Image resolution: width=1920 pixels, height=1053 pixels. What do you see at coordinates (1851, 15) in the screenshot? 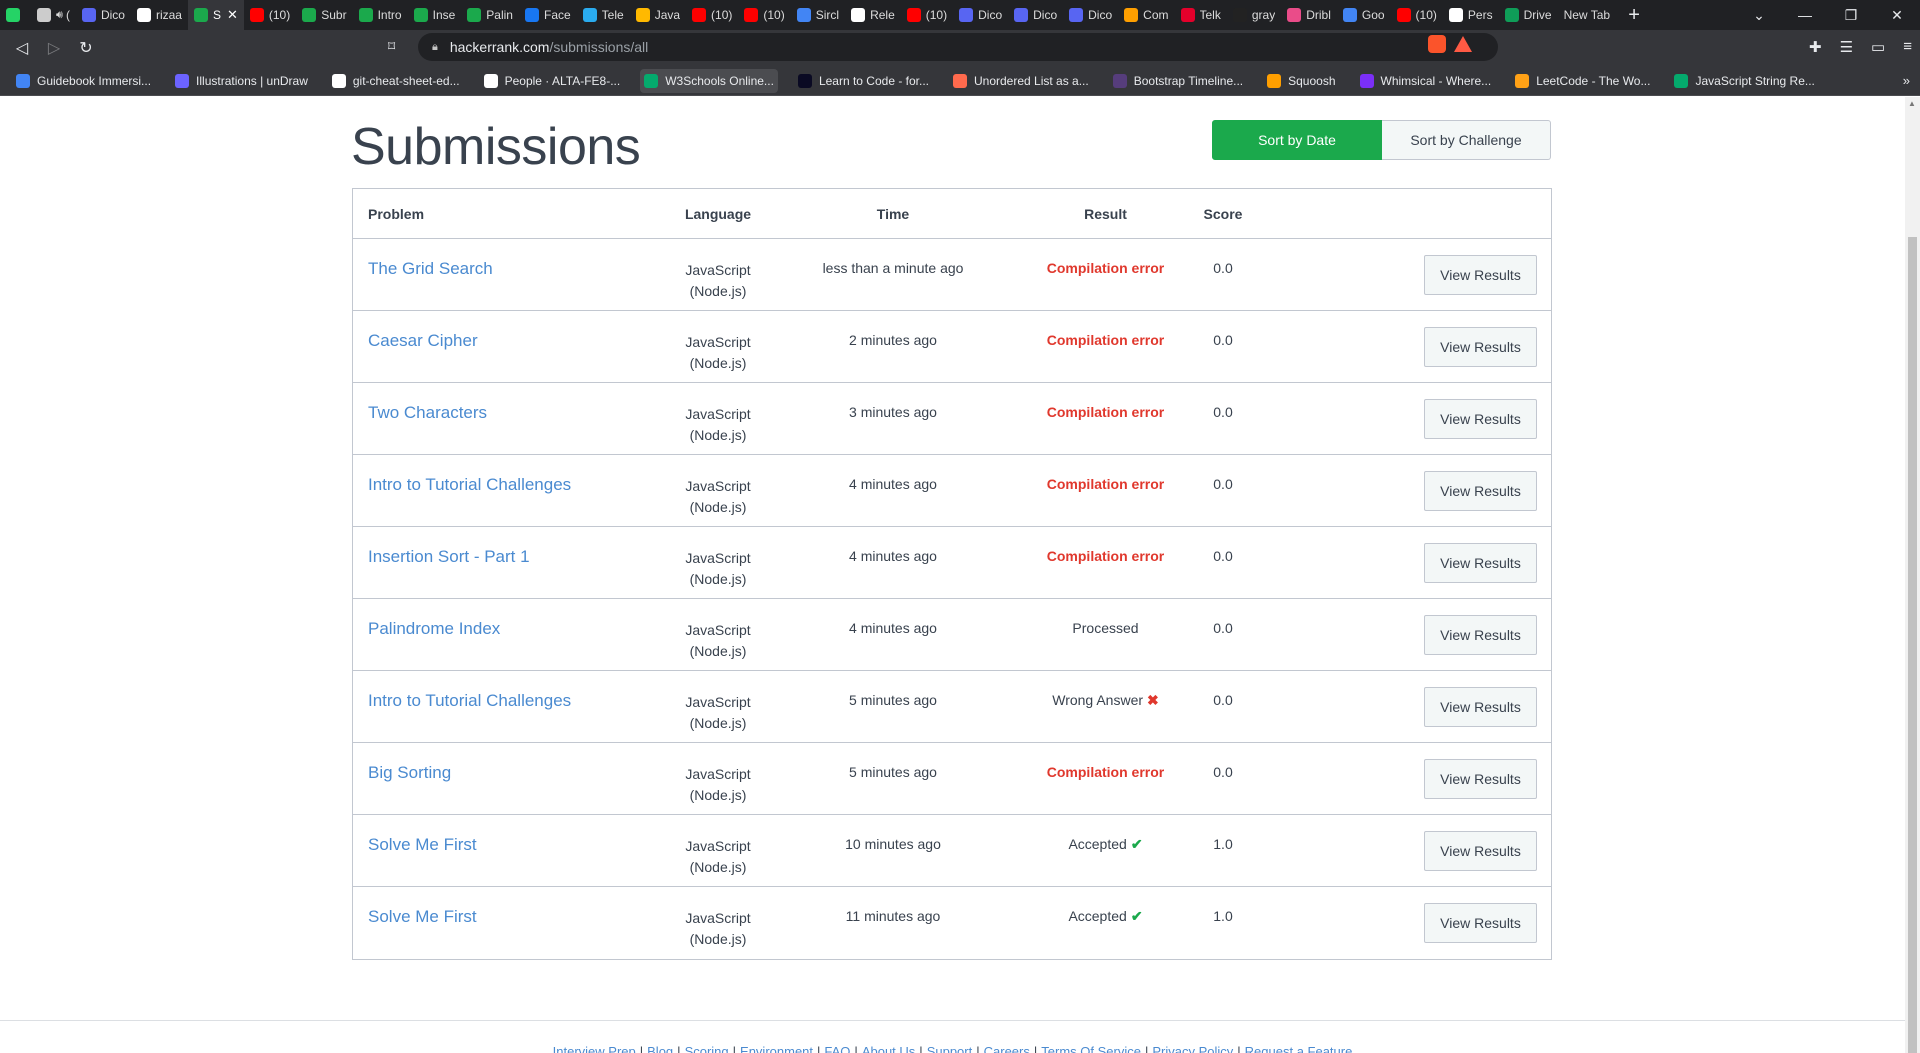
I see `restore-icon: ❐` at bounding box center [1851, 15].